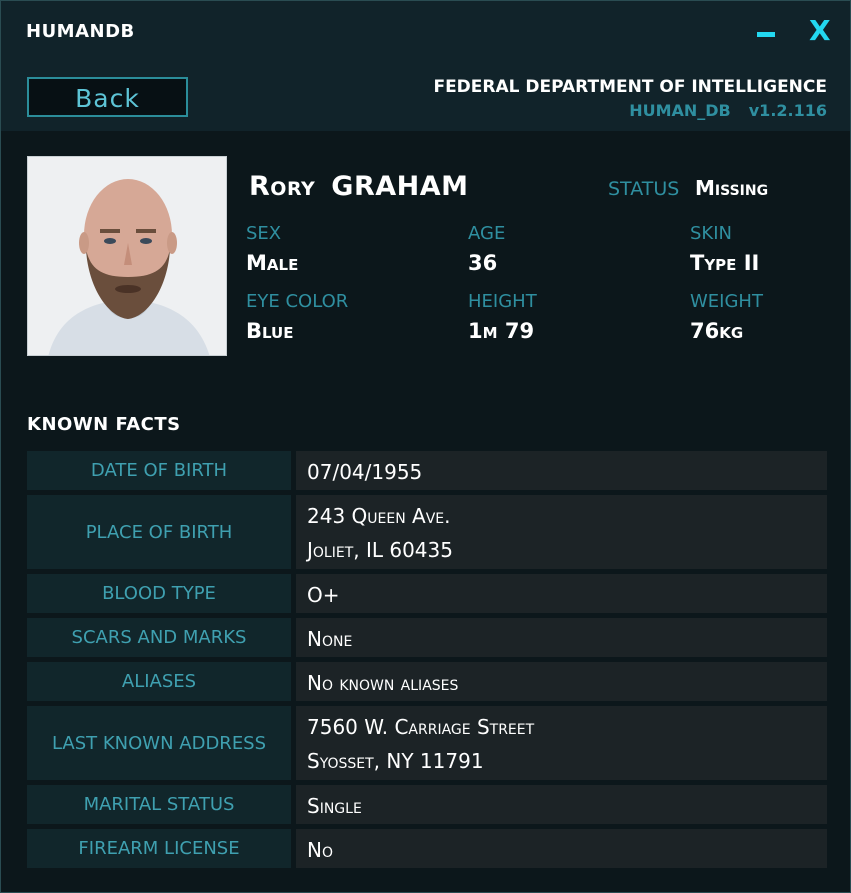 The height and width of the screenshot is (893, 851). I want to click on db-name: HUMAN_DB, so click(680, 110).